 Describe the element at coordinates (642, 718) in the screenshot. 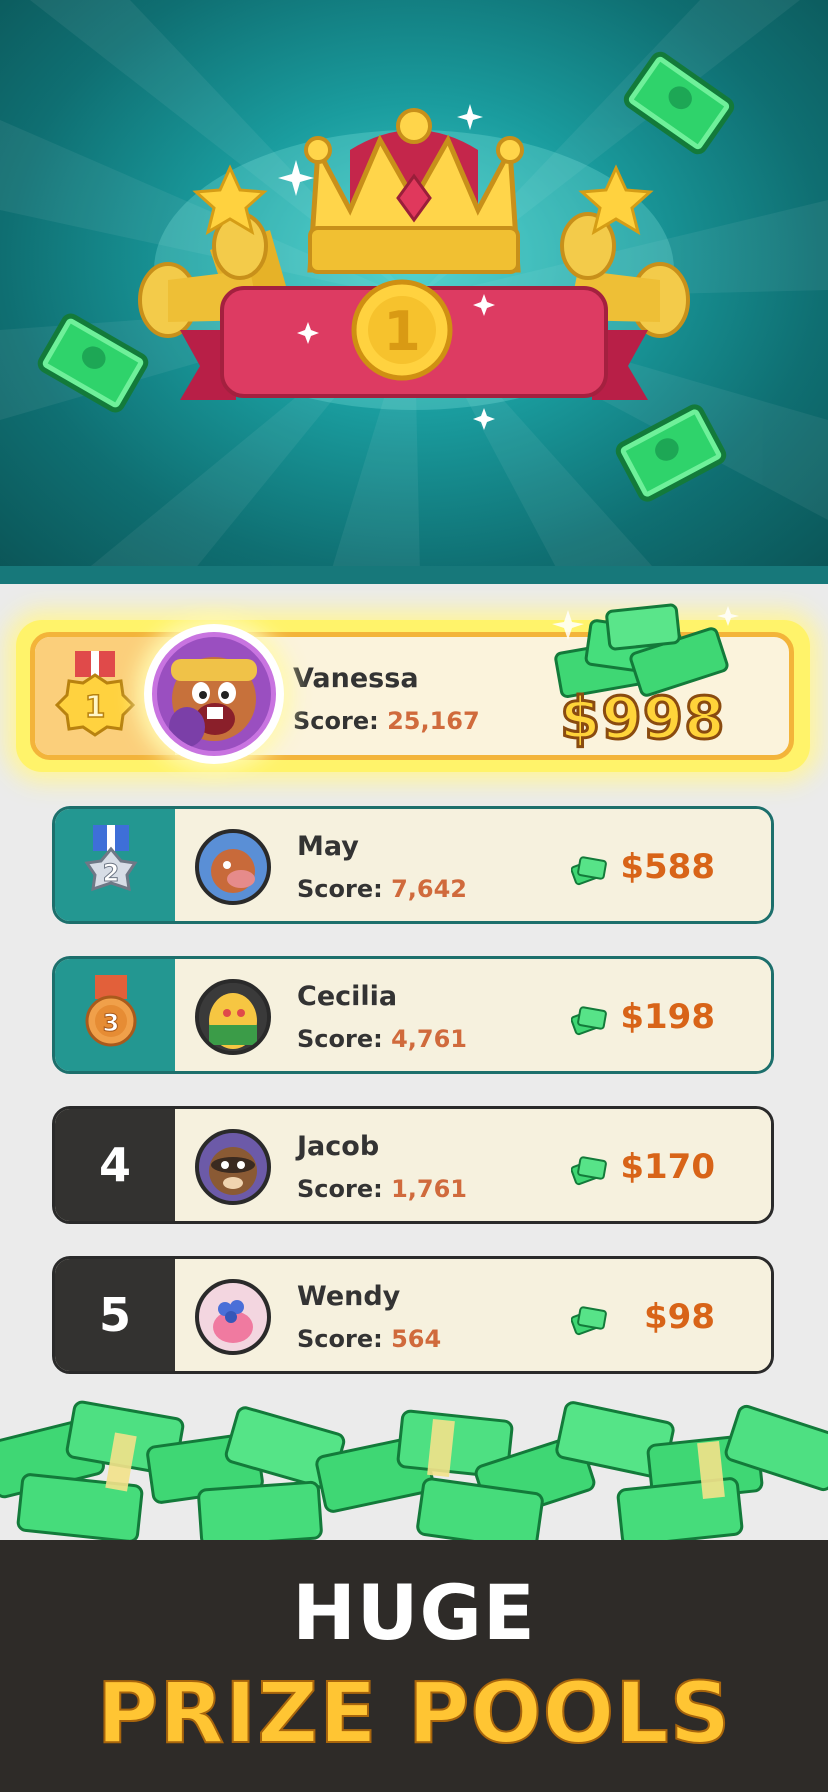

I see `prize-amount: $998` at that location.